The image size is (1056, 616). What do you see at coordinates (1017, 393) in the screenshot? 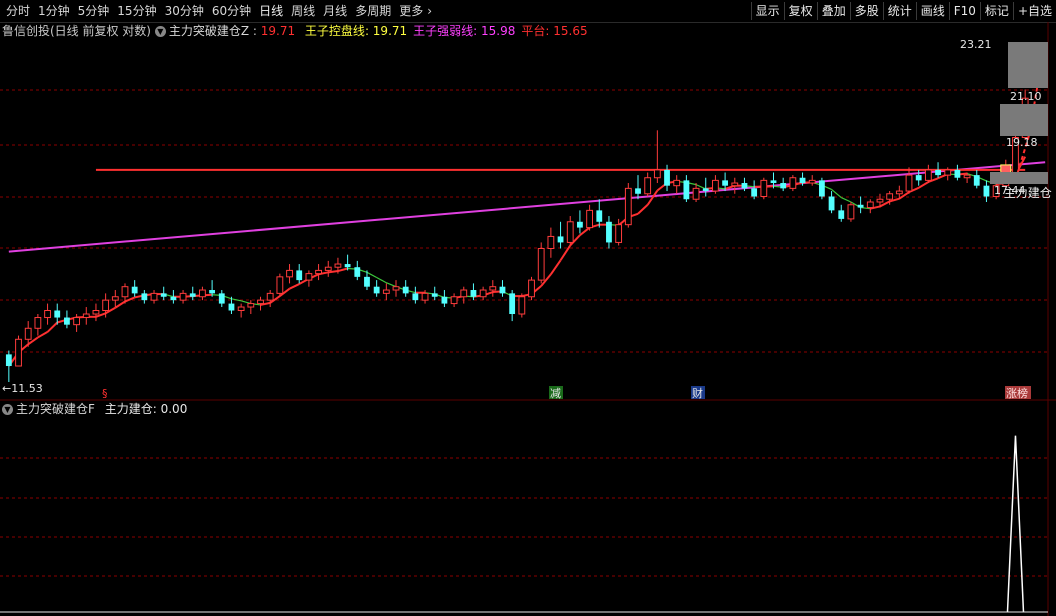
I see `event-marker-3: 涨榜` at bounding box center [1017, 393].